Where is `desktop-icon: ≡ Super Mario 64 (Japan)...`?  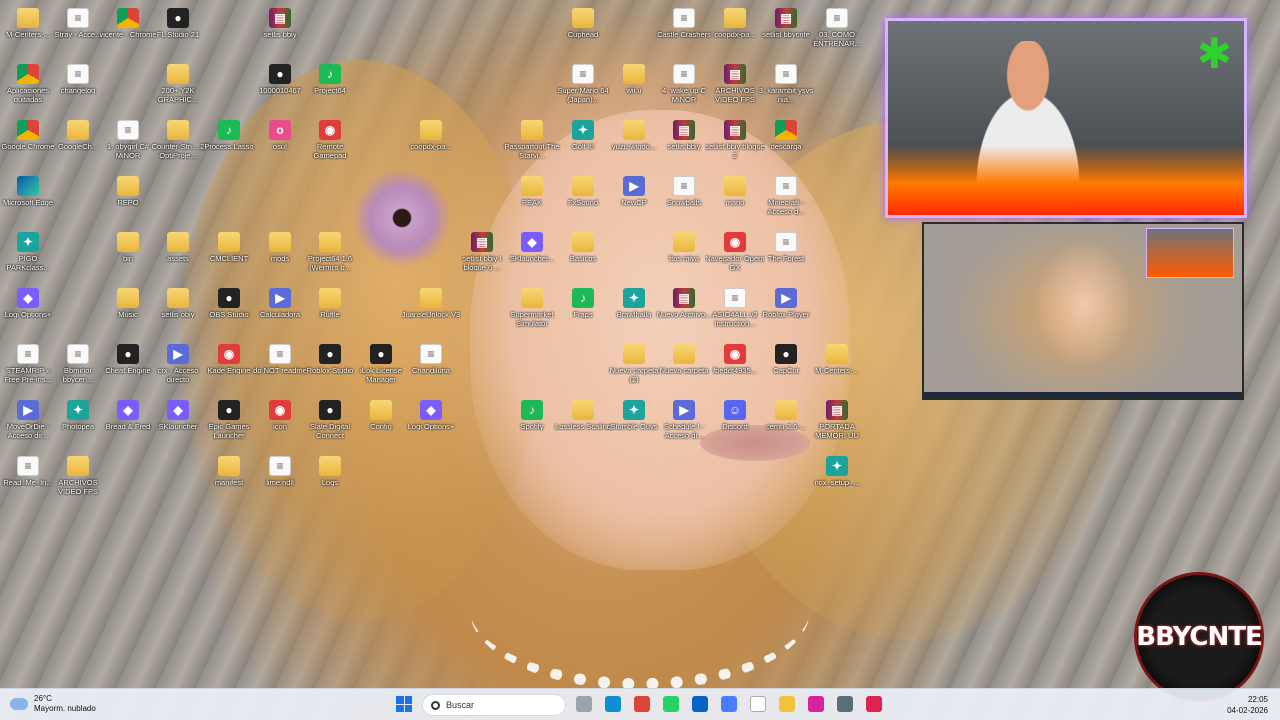
desktop-icon: ≡ Super Mario 64 (Japan)... is located at coordinates (583, 85).